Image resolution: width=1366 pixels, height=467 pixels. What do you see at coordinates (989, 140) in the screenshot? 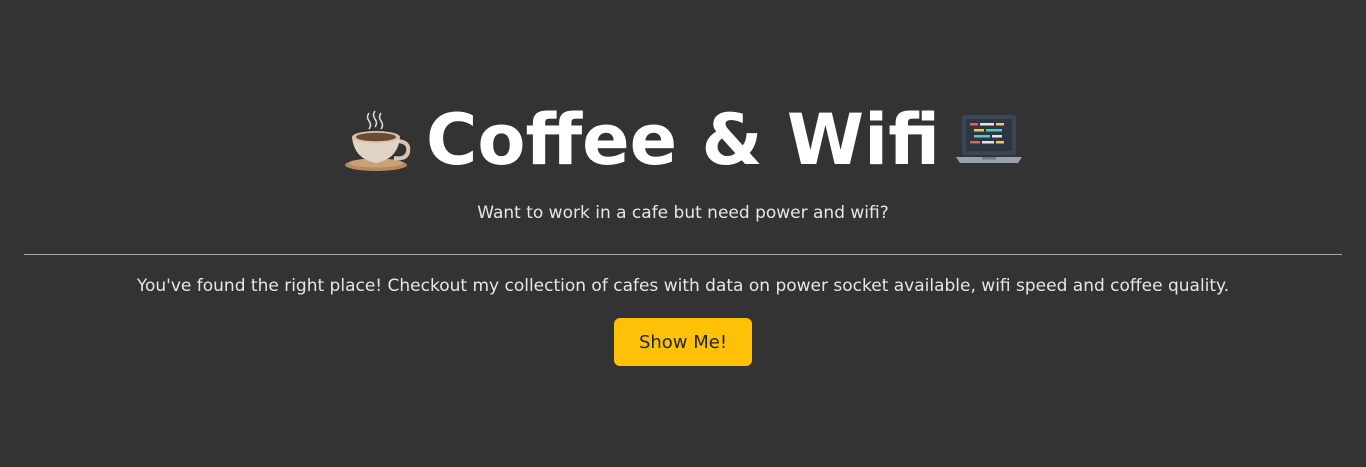
I see `laptop-icon` at bounding box center [989, 140].